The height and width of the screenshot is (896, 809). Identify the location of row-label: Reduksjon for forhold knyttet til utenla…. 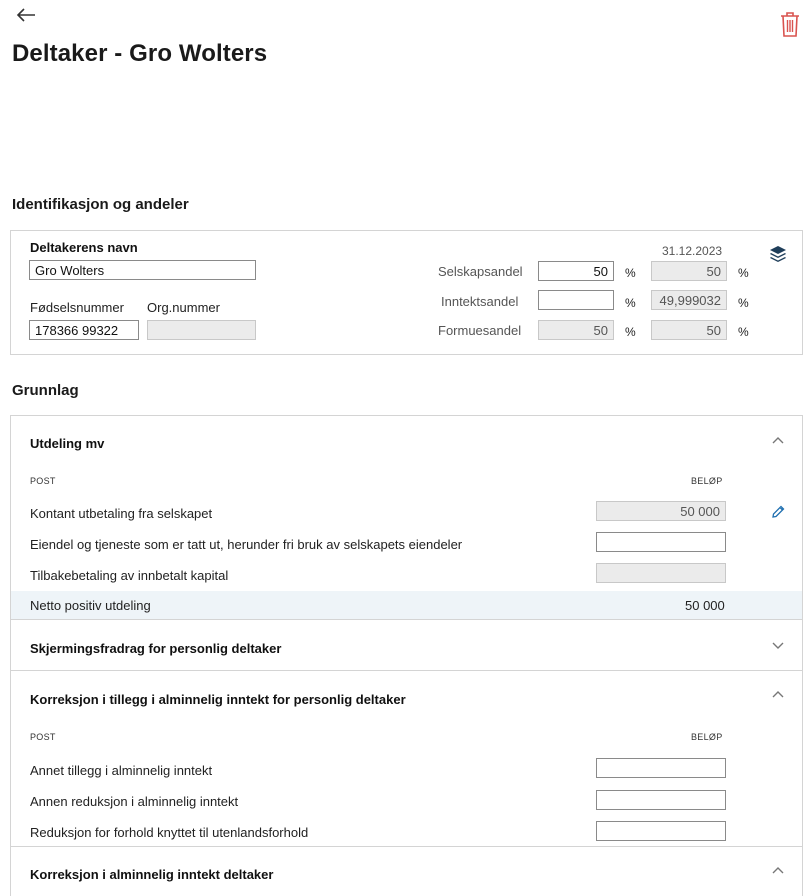
(169, 832).